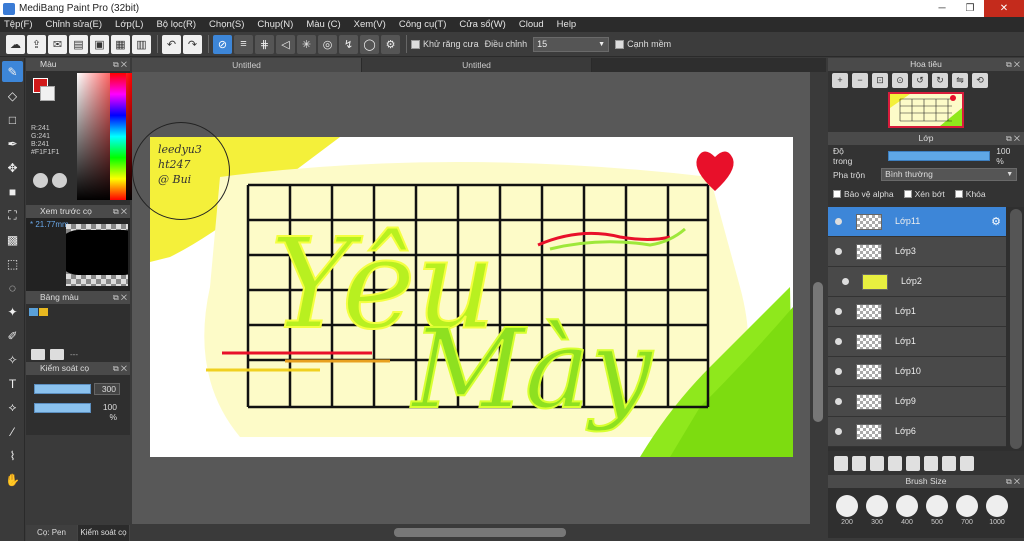  What do you see at coordinates (74, 24) in the screenshot?
I see `menu-edit: Chỉnh sửa(E)` at bounding box center [74, 24].